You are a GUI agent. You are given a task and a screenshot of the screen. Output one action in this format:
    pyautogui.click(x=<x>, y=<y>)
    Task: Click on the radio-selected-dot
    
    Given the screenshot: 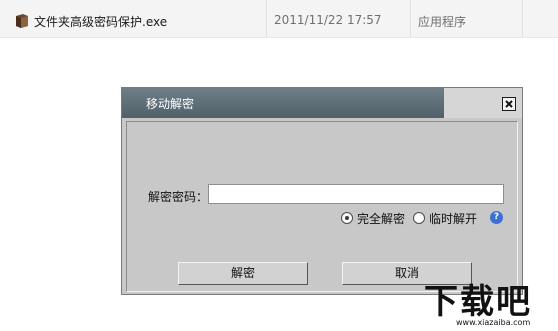 What is the action you would take?
    pyautogui.click(x=347, y=218)
    